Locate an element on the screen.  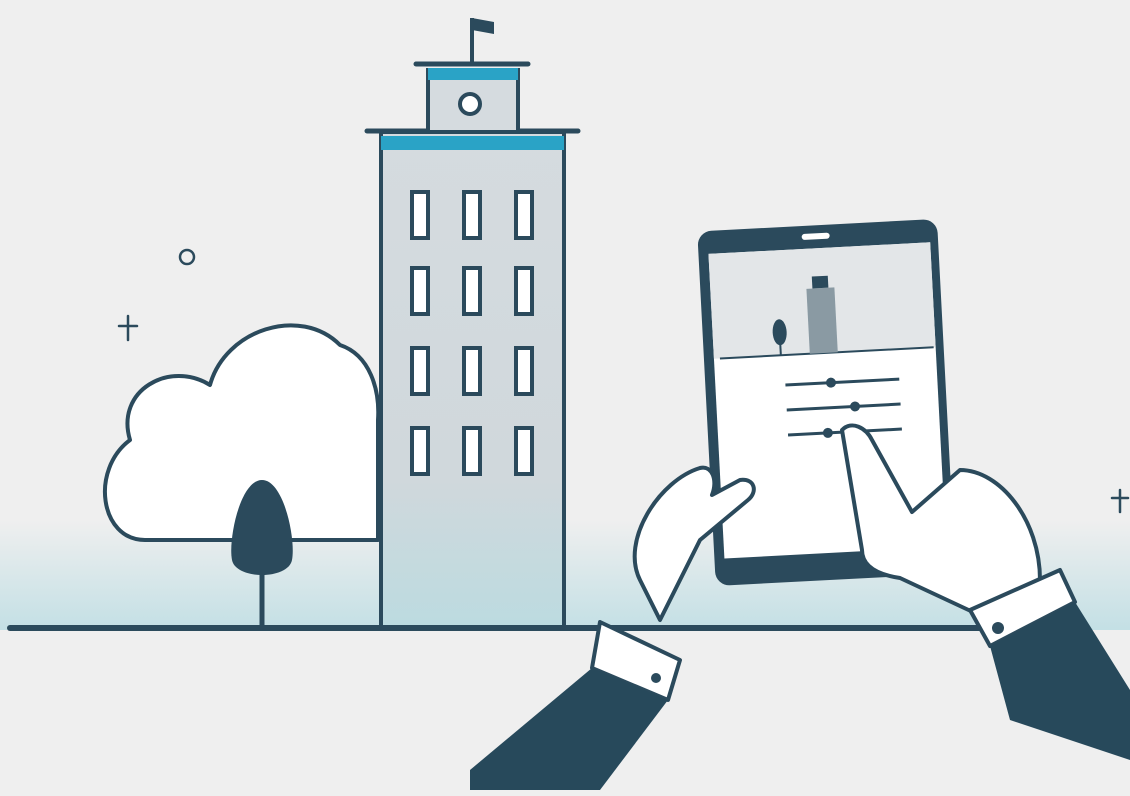
building-icon is located at coordinates (472, 324).